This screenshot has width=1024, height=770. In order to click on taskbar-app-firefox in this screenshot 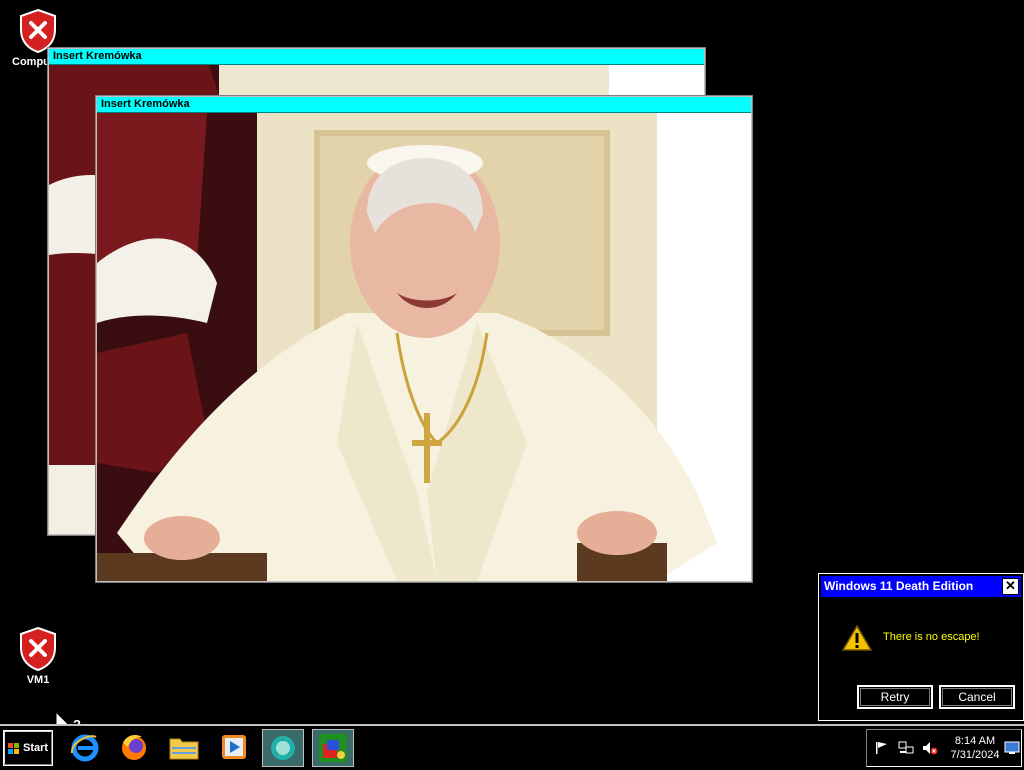, I will do `click(134, 747)`.